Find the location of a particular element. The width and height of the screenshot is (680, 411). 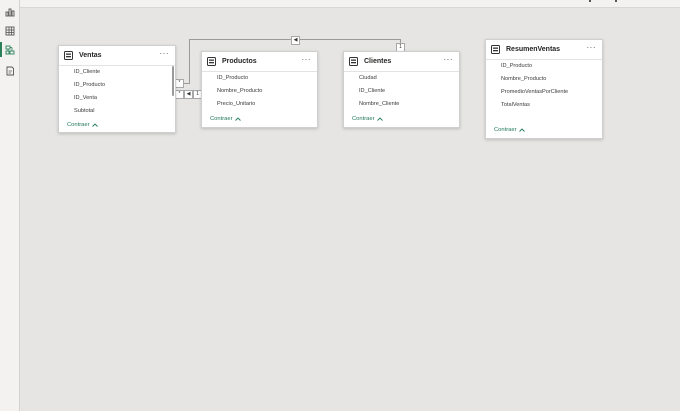

table-title: Ventas is located at coordinates (90, 55).